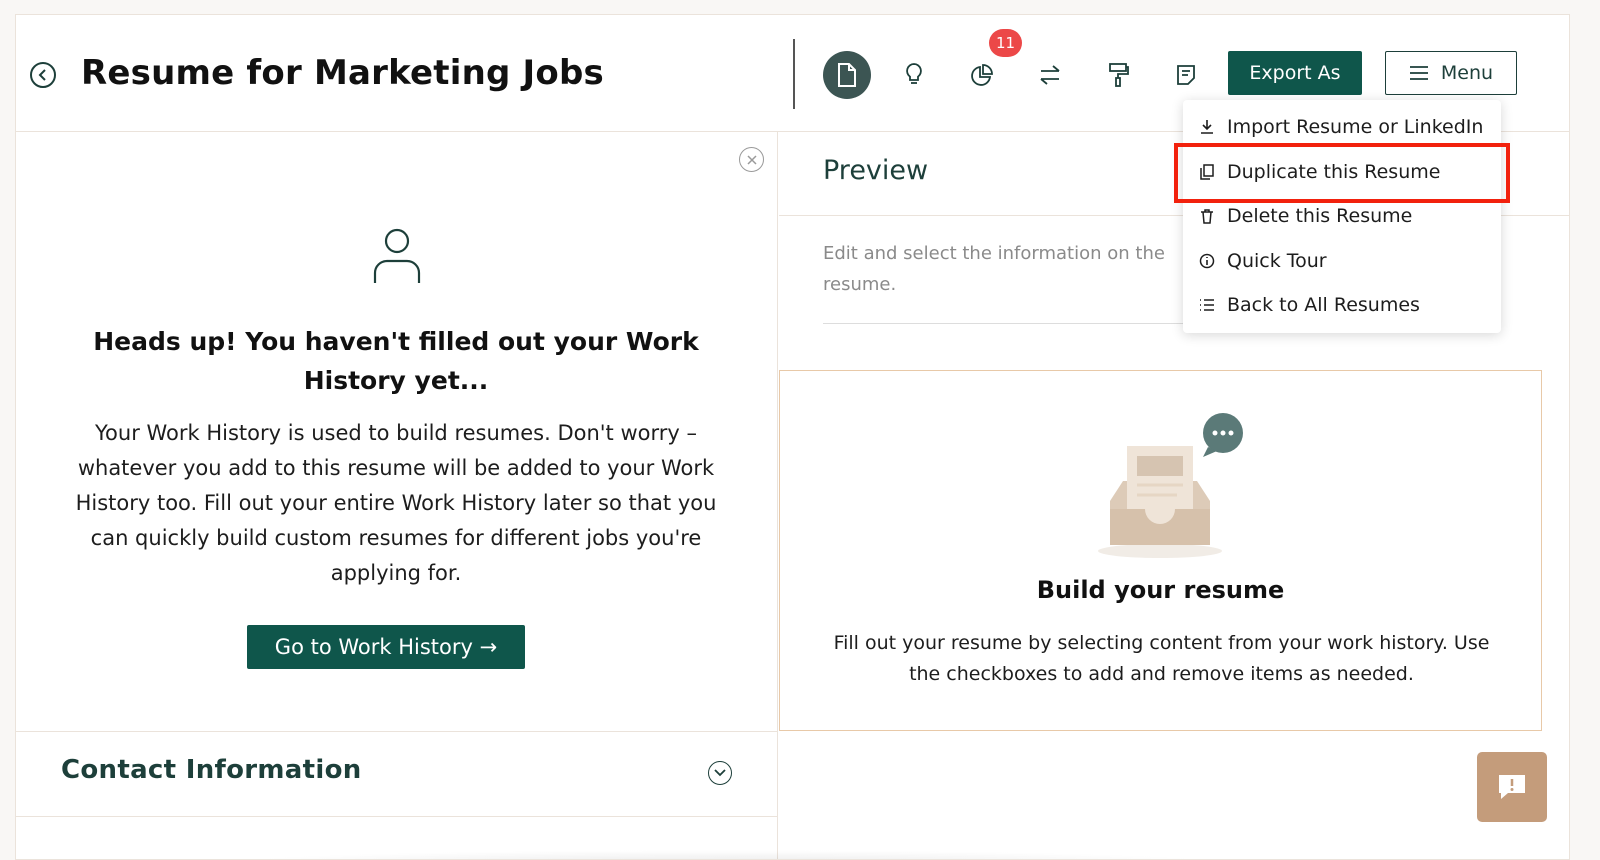 The width and height of the screenshot is (1600, 860). I want to click on inbox-document-icon, so click(1170, 485).